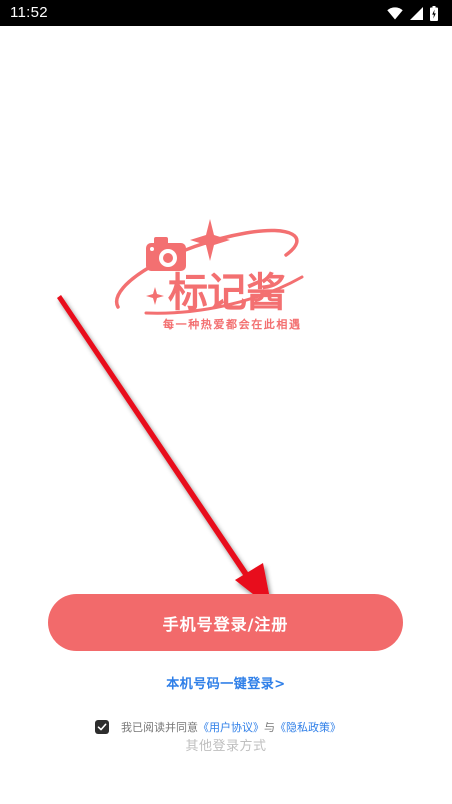 Image resolution: width=452 pixels, height=804 pixels. Describe the element at coordinates (225, 622) in the screenshot. I see `phone-login-button: 手机号登录/注册` at that location.